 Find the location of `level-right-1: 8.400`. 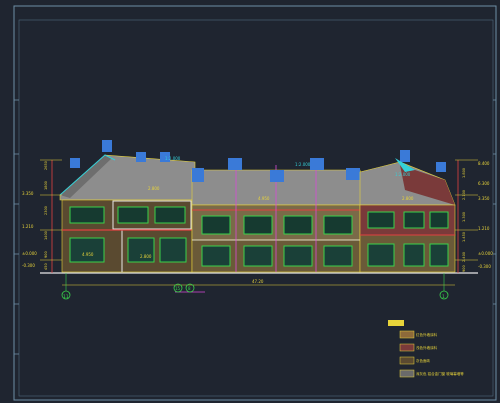

level-right-1: 8.400 is located at coordinates (484, 163).